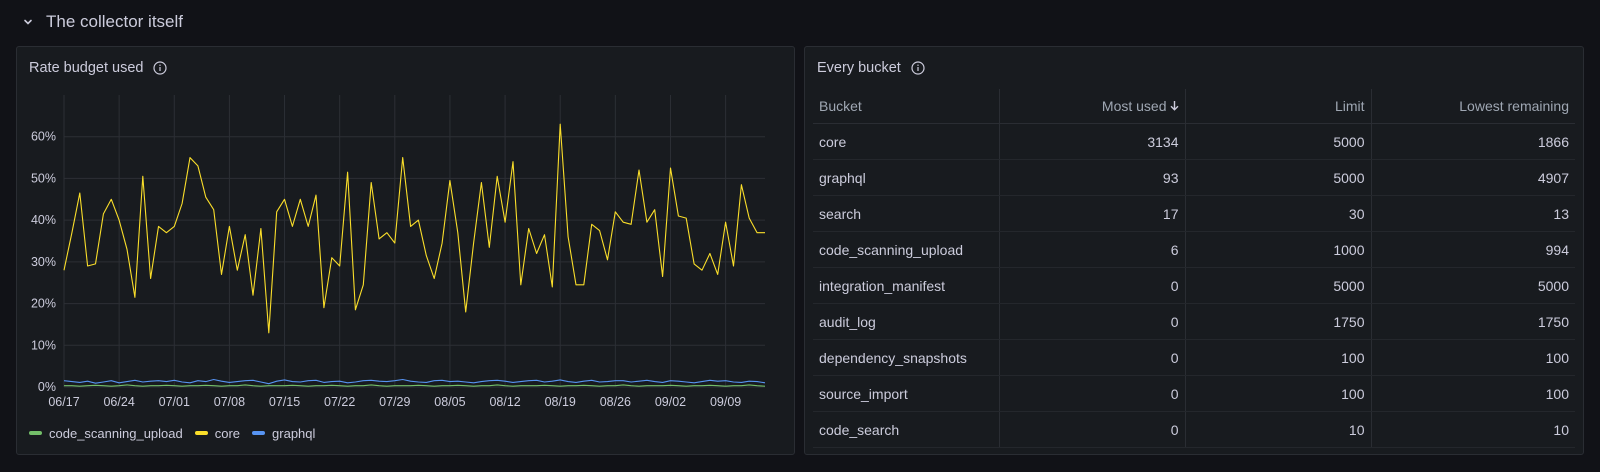 The height and width of the screenshot is (472, 1600). I want to click on cell-limit: 30, so click(1277, 213).